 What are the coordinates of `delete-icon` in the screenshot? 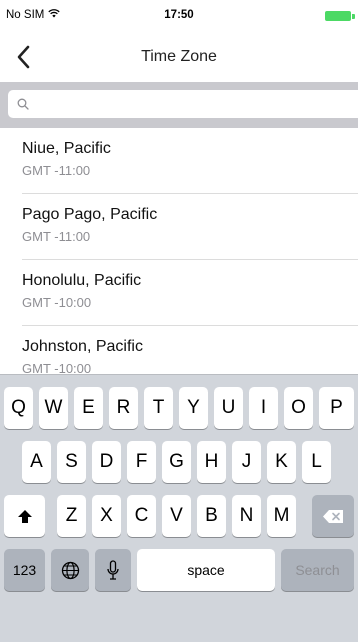 It's located at (333, 516).